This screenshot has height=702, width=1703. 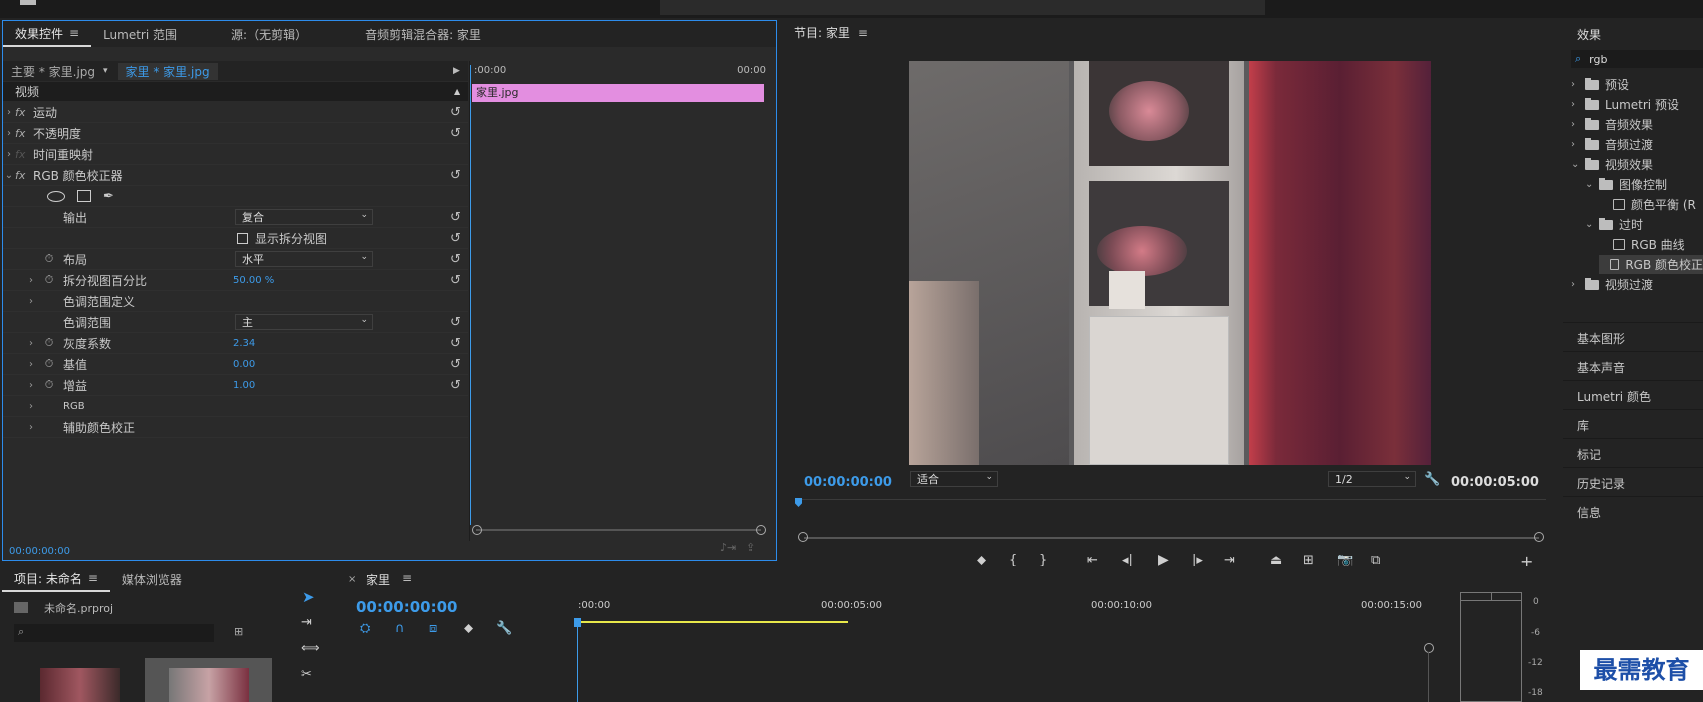 What do you see at coordinates (577, 622) in the screenshot?
I see `timeline-playhead-head` at bounding box center [577, 622].